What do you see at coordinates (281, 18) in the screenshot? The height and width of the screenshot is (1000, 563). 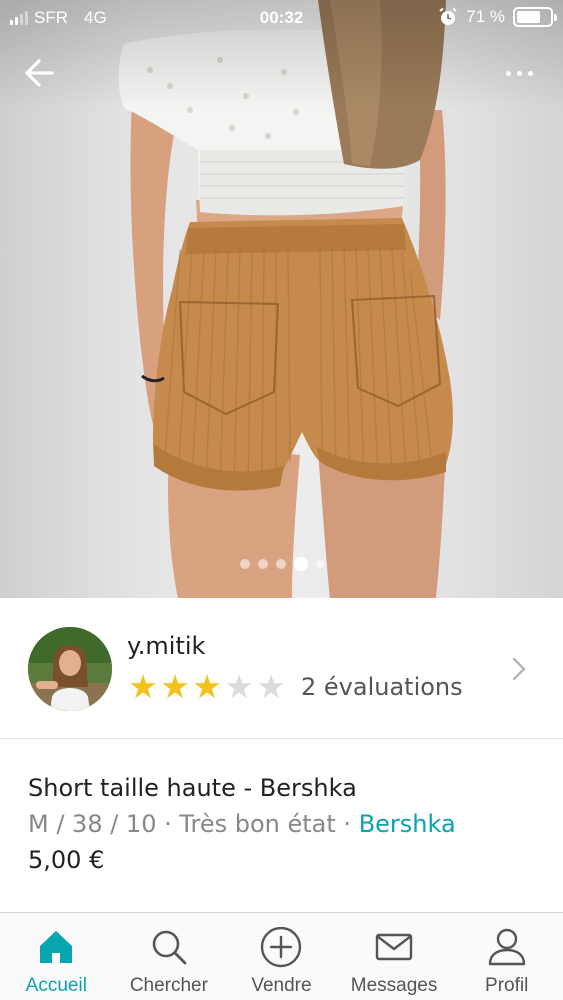 I see `status-bar: SFR 4G 00:32 71 %` at bounding box center [281, 18].